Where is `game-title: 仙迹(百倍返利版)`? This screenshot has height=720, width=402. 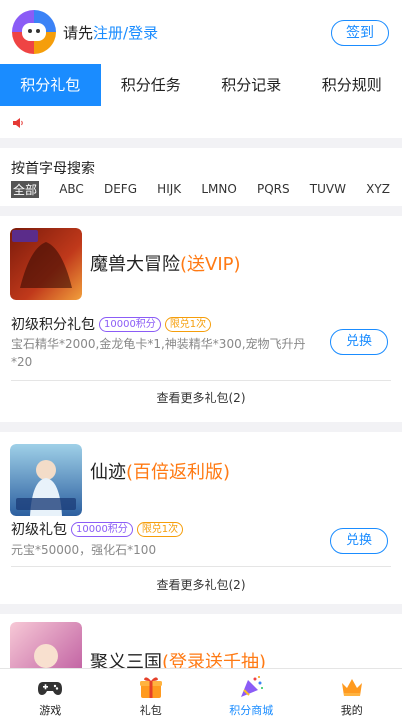 game-title: 仙迹(百倍返利版) is located at coordinates (160, 471).